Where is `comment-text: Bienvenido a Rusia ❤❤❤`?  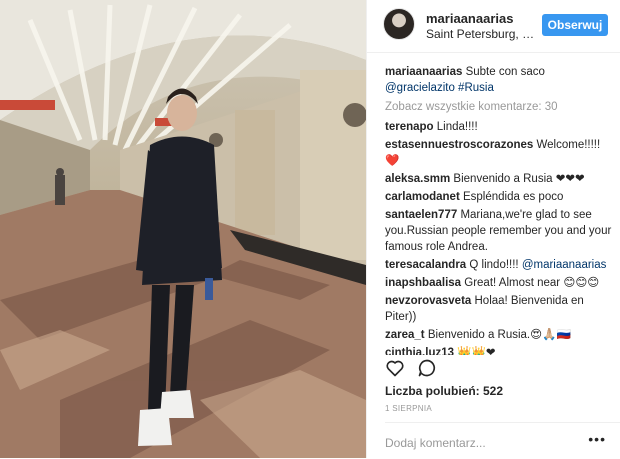
comment-text: Bienvenido a Rusia ❤❤❤ is located at coordinates (519, 179).